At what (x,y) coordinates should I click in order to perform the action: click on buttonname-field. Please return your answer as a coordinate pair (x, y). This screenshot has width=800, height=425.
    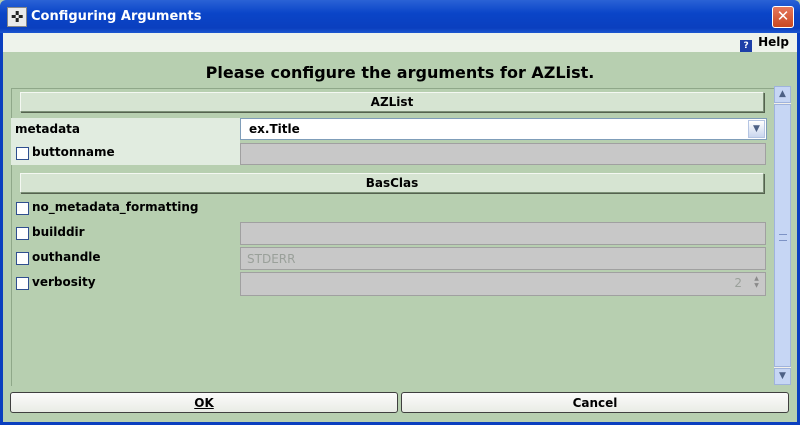
    Looking at the image, I should click on (503, 154).